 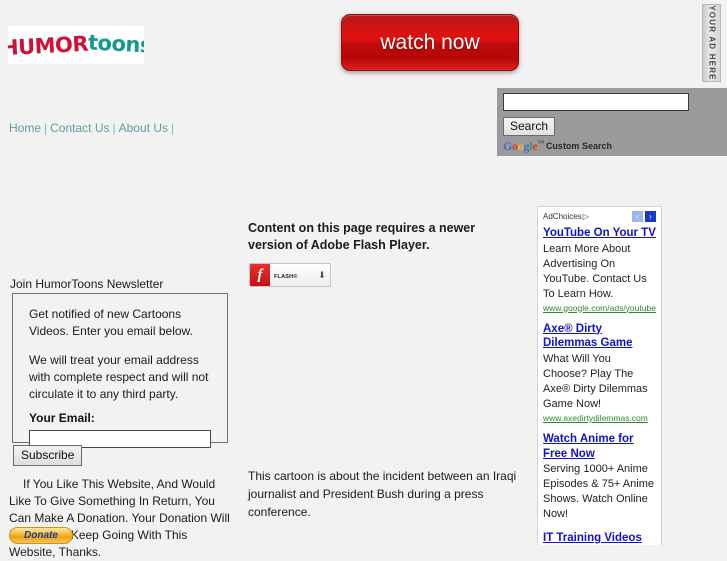 I want to click on site-logo: HUMORtoons, so click(x=76, y=45).